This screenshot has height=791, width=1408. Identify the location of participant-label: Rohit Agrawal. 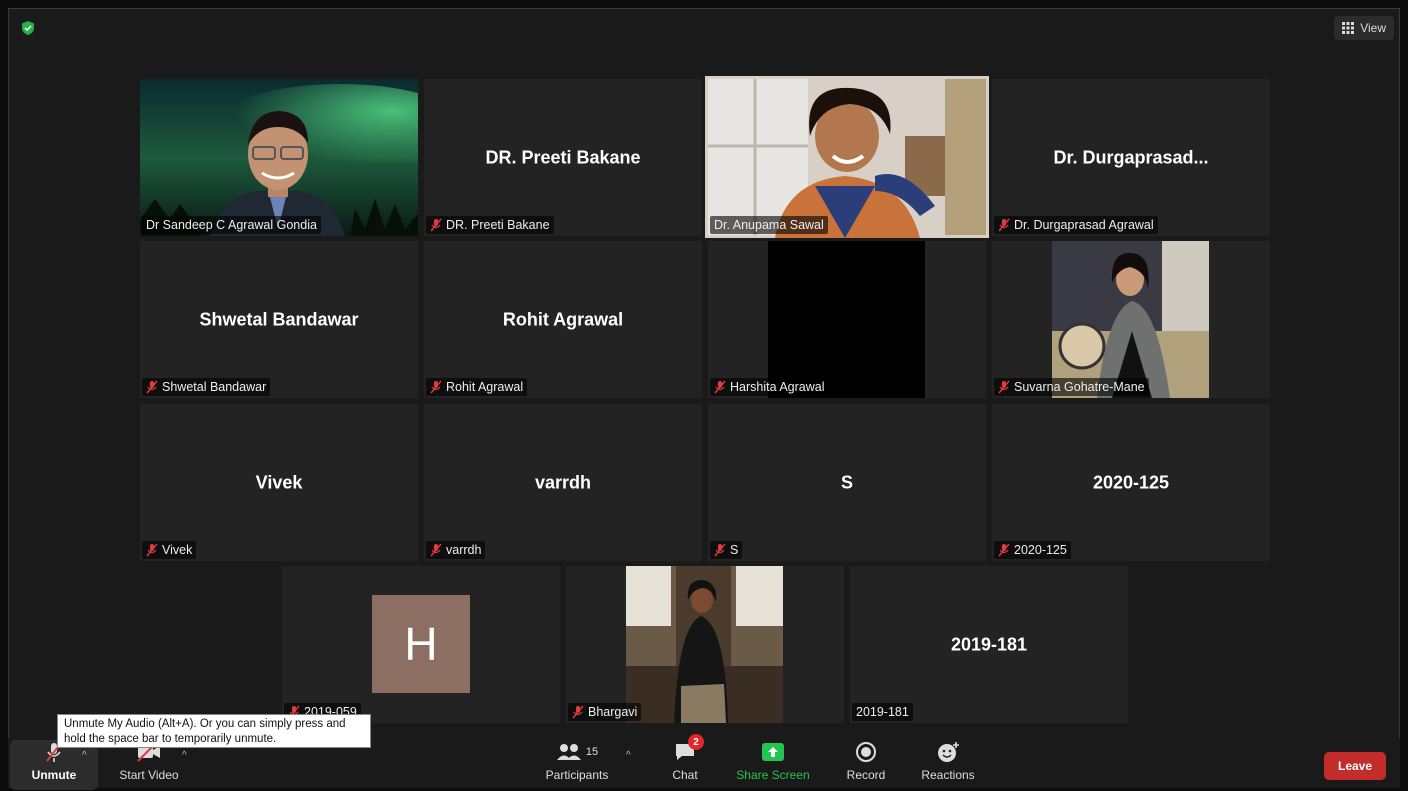
(477, 387).